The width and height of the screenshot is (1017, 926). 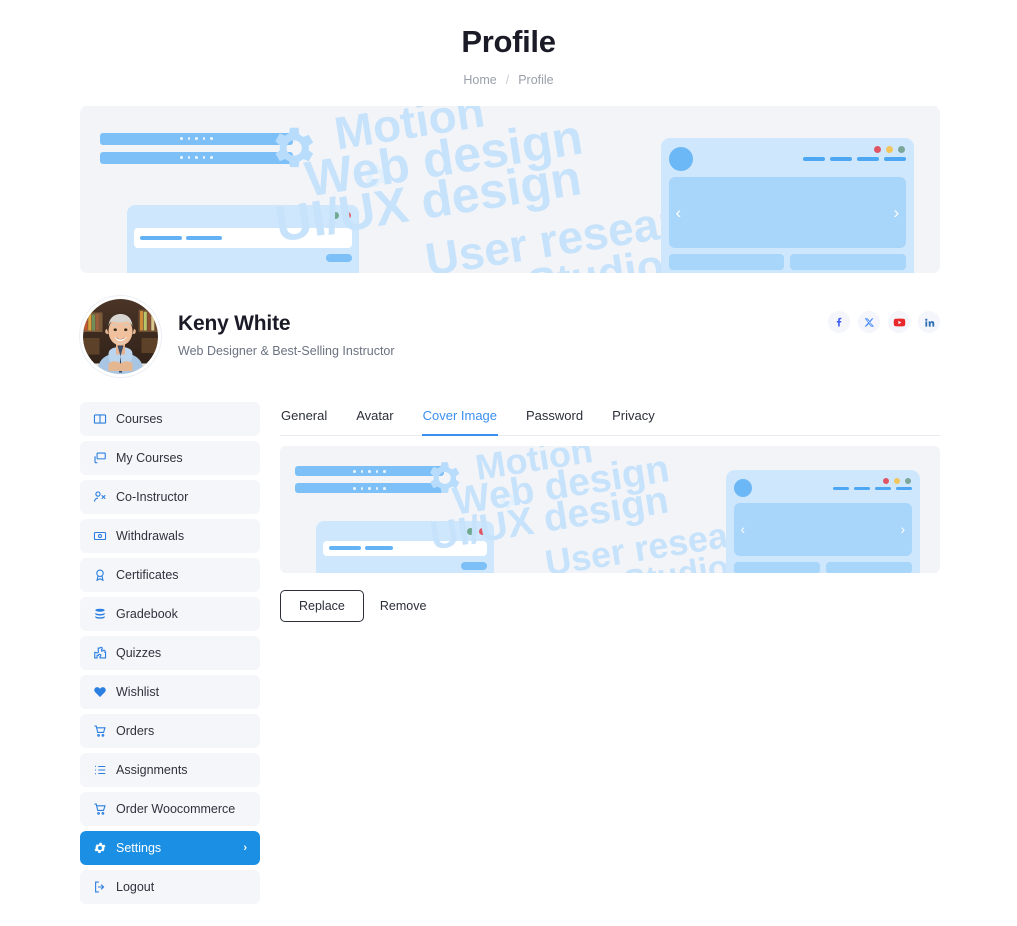 What do you see at coordinates (100, 614) in the screenshot?
I see `gradebook-icon` at bounding box center [100, 614].